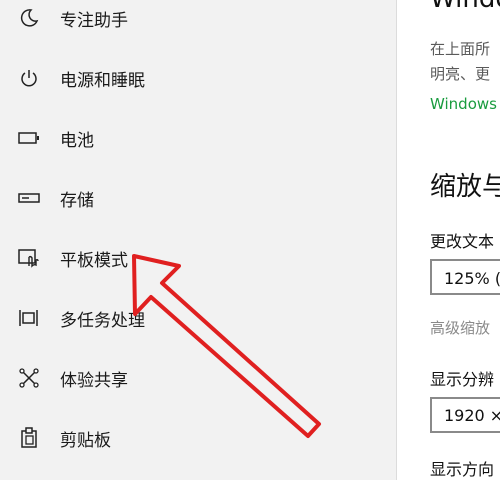 This screenshot has height=480, width=500. Describe the element at coordinates (102, 80) in the screenshot. I see `sidebar-item-label: 电源和睡眠` at that location.